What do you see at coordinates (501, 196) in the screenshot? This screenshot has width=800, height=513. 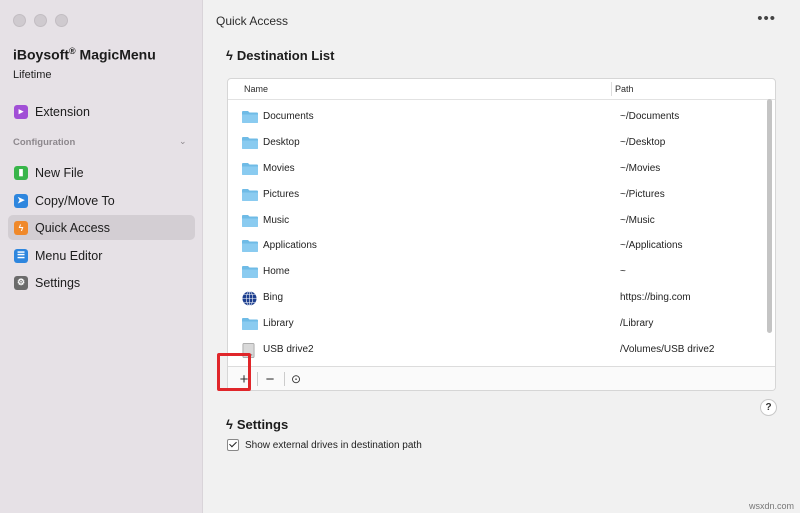 I see `table-row: Pictures ~/Pictures` at bounding box center [501, 196].